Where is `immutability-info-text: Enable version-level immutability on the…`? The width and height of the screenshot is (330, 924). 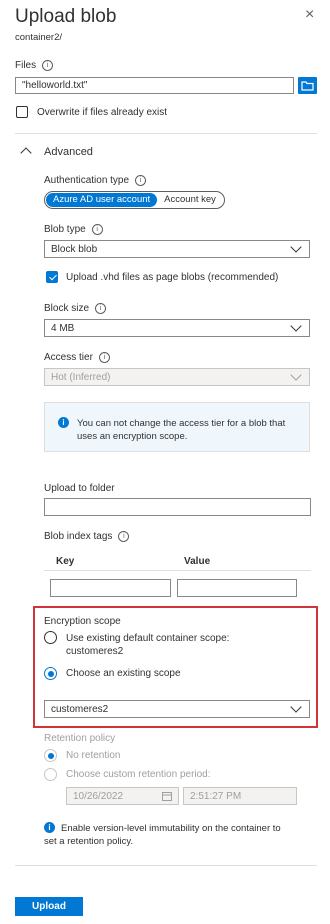 immutability-info-text: Enable version-level immutability on the… is located at coordinates (162, 835).